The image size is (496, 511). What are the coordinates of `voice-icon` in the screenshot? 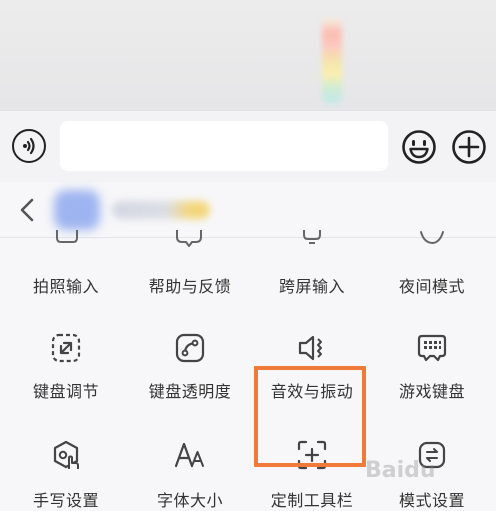 It's located at (29, 146).